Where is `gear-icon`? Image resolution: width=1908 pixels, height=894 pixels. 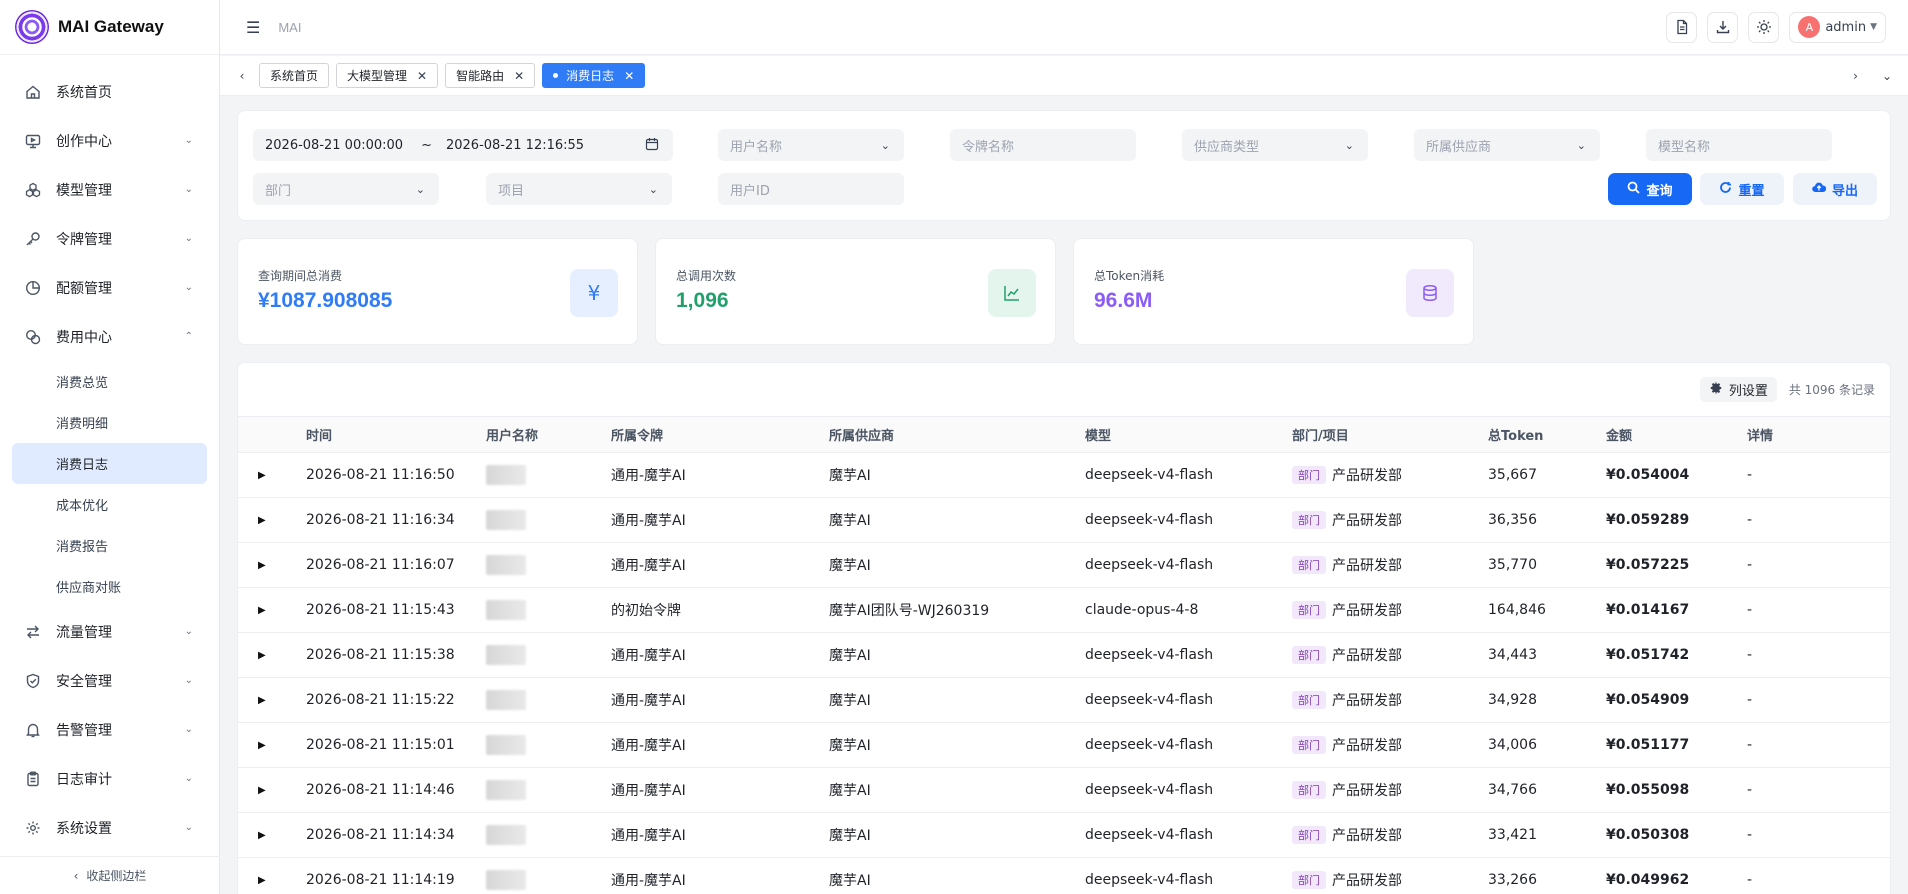
gear-icon is located at coordinates (1719, 390).